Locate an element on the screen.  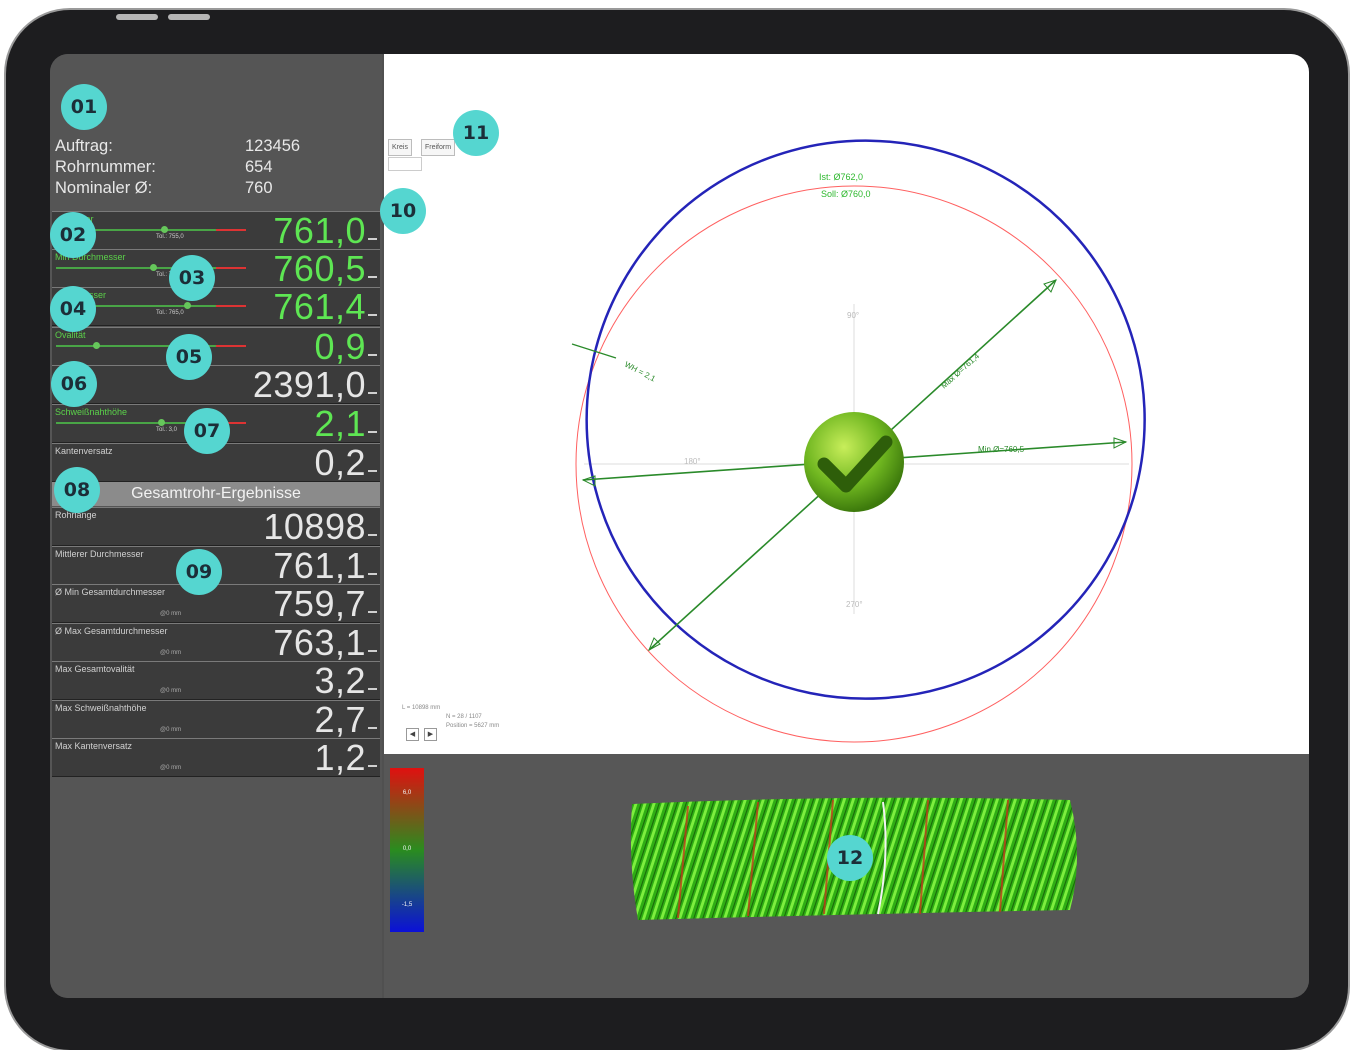
section-header: Gesamtrohr-Ergebnisse is located at coordinates (216, 494).